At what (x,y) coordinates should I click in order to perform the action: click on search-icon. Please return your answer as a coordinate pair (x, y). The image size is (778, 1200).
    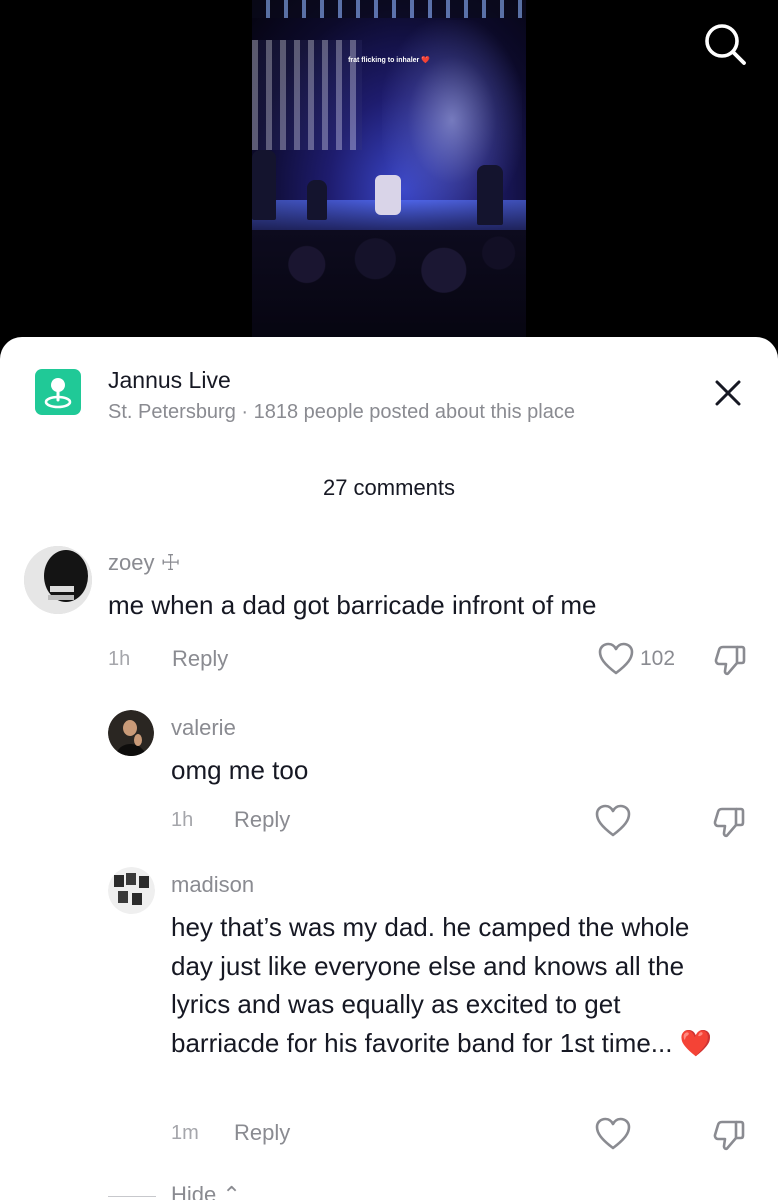
    Looking at the image, I should click on (725, 44).